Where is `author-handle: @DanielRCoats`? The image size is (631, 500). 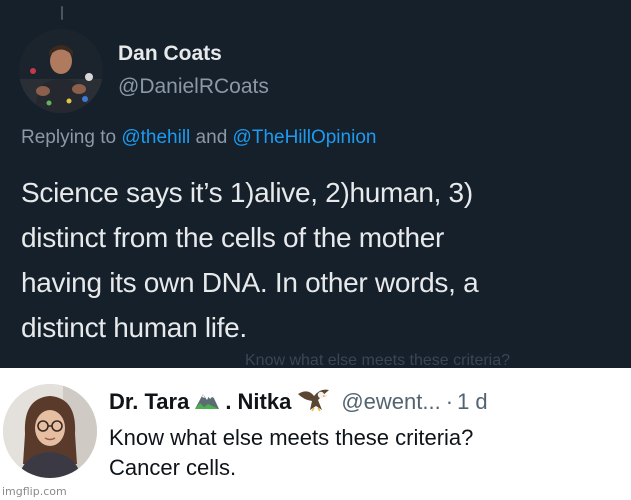
author-handle: @DanielRCoats is located at coordinates (193, 87).